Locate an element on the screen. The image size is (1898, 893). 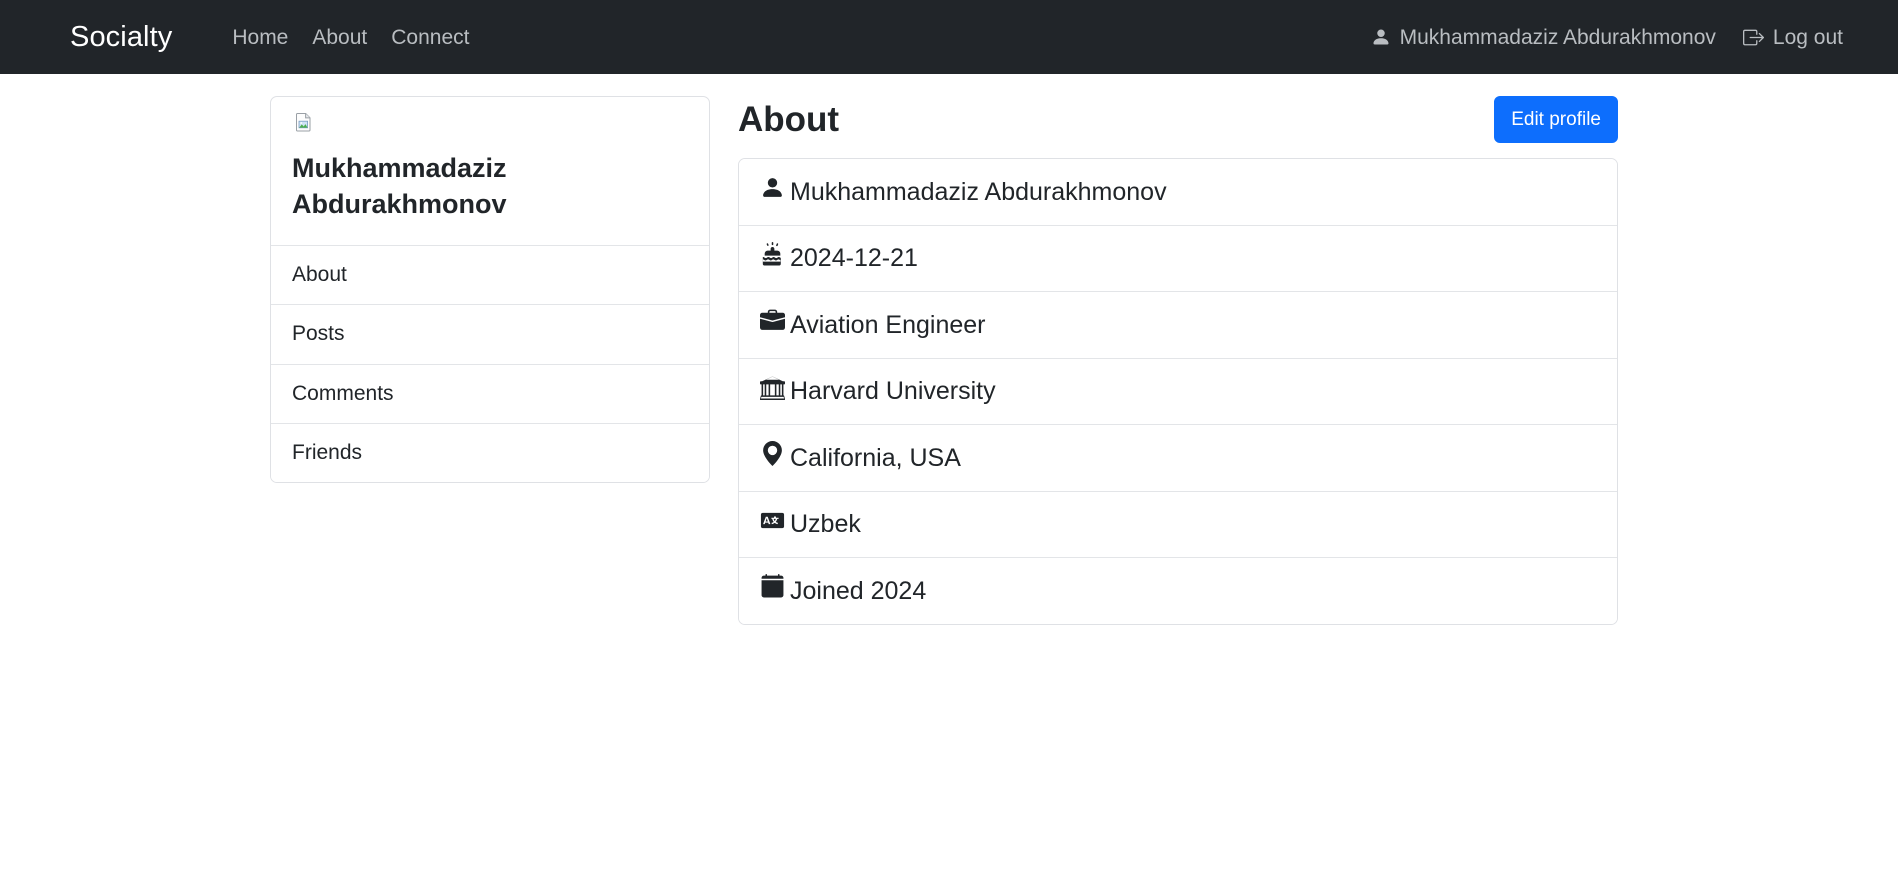
detail-full-name-value: Mukhammadaziz Abdurakhmonov is located at coordinates (978, 191).